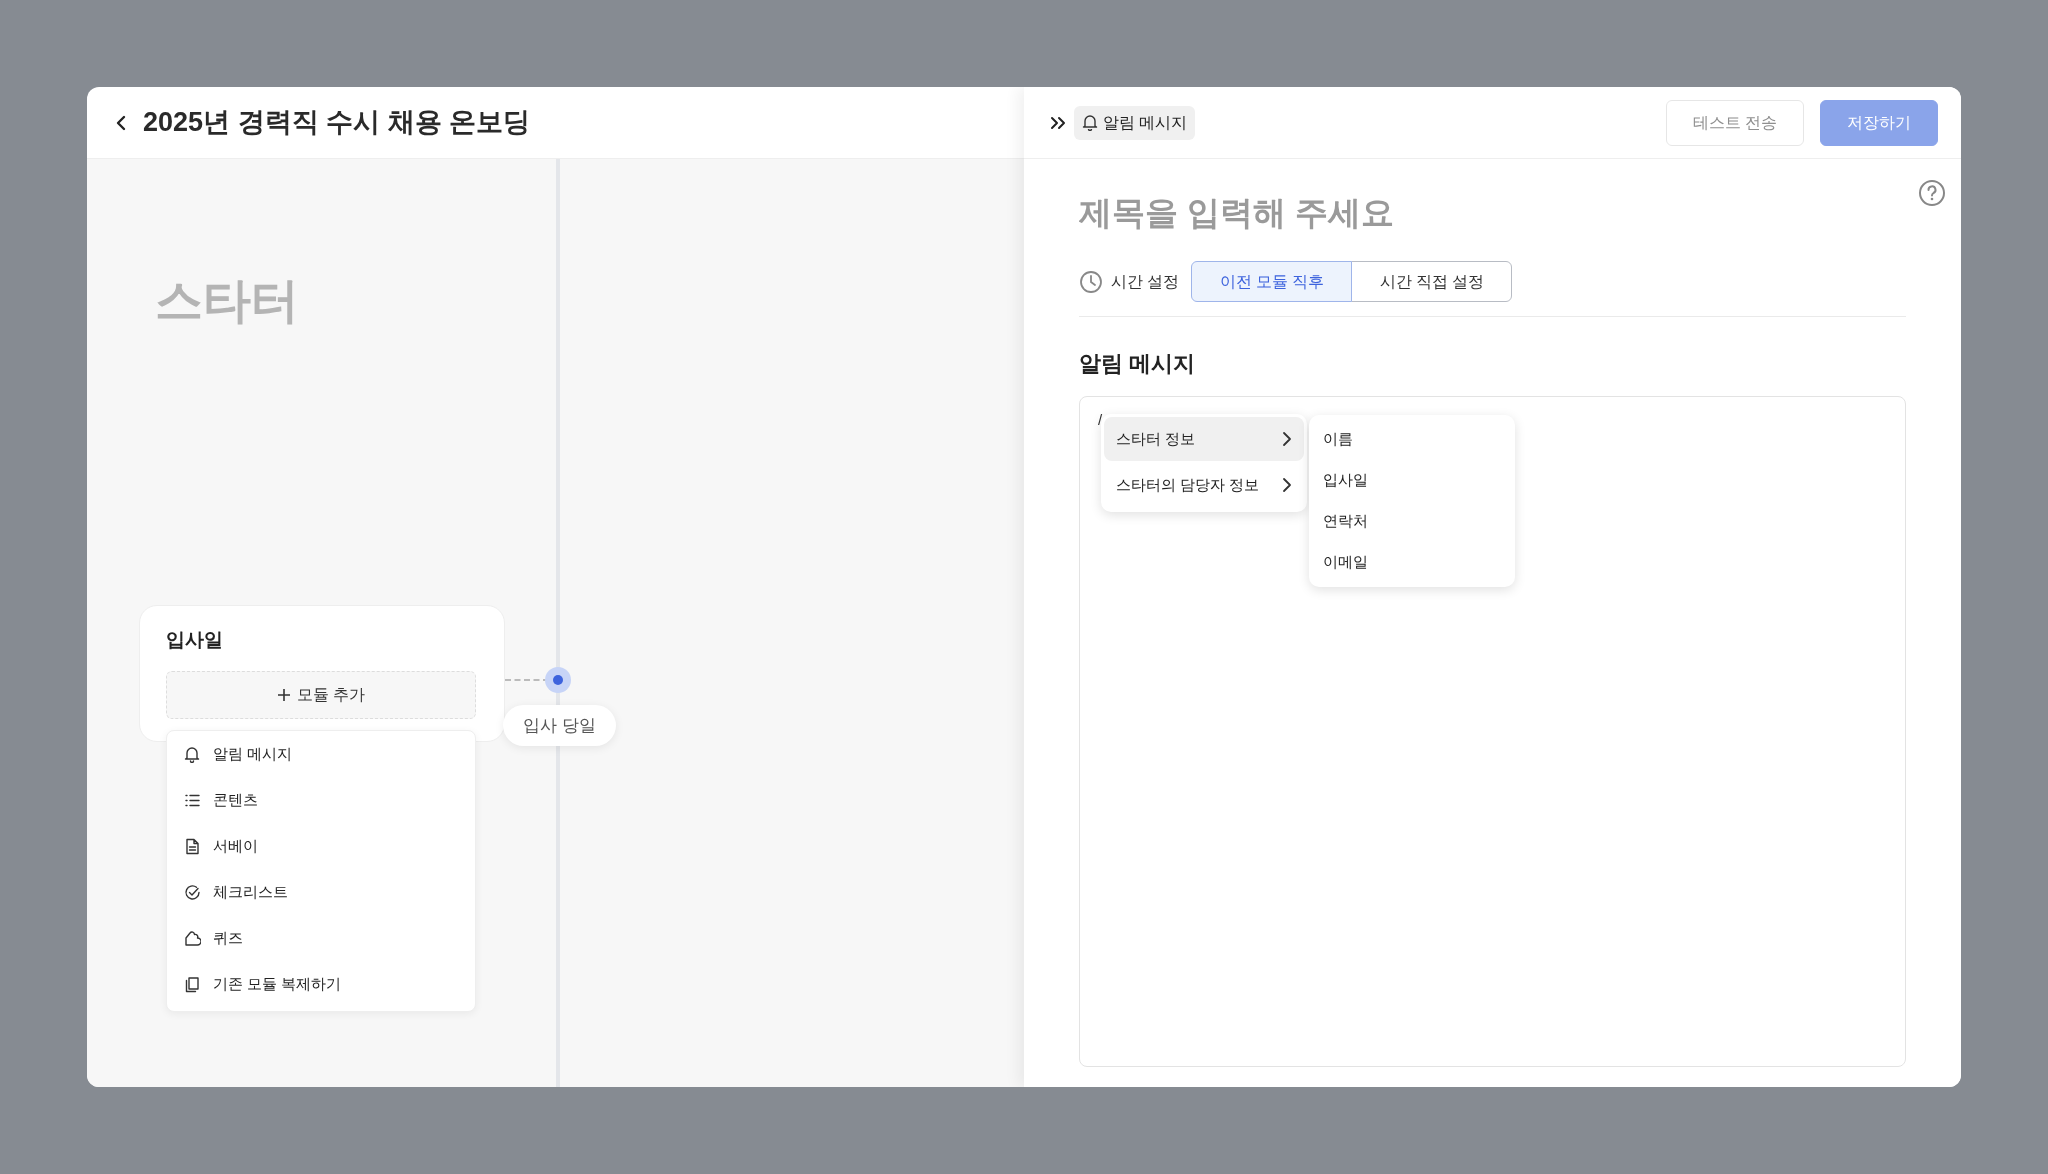  Describe the element at coordinates (1932, 193) in the screenshot. I see `help-icon` at that location.